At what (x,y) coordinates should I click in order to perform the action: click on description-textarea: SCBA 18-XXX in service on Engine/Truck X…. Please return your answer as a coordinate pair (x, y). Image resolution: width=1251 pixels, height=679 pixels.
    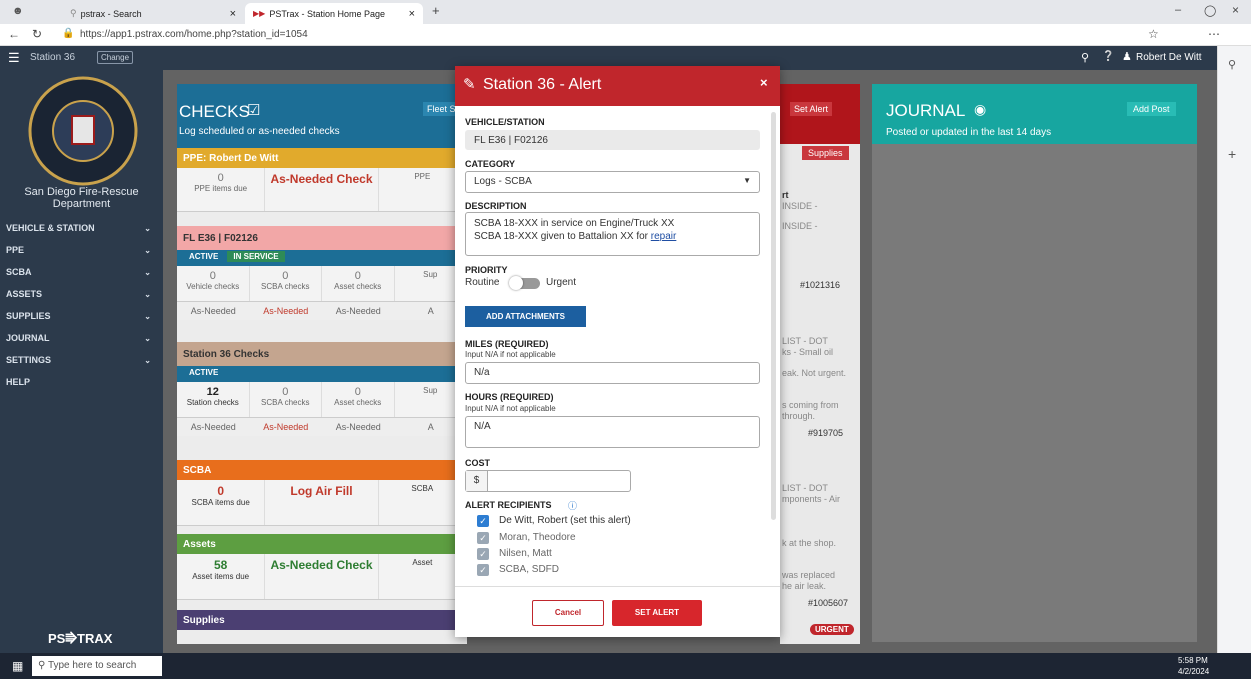
    Looking at the image, I should click on (612, 234).